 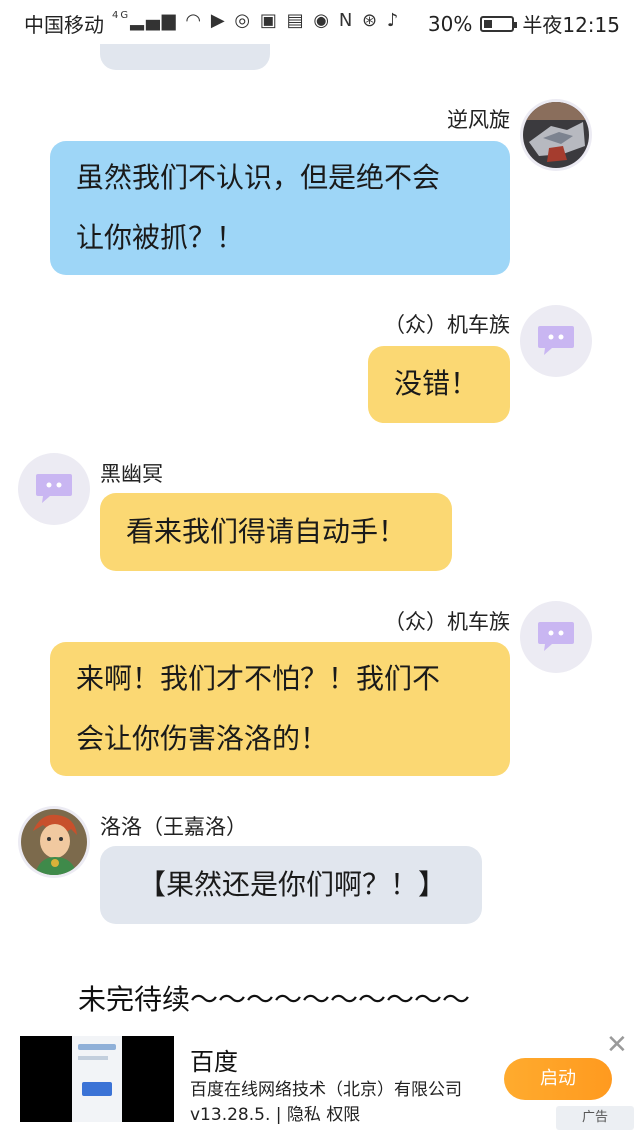 I want to click on ad-thumbnail-screen, so click(x=97, y=1079).